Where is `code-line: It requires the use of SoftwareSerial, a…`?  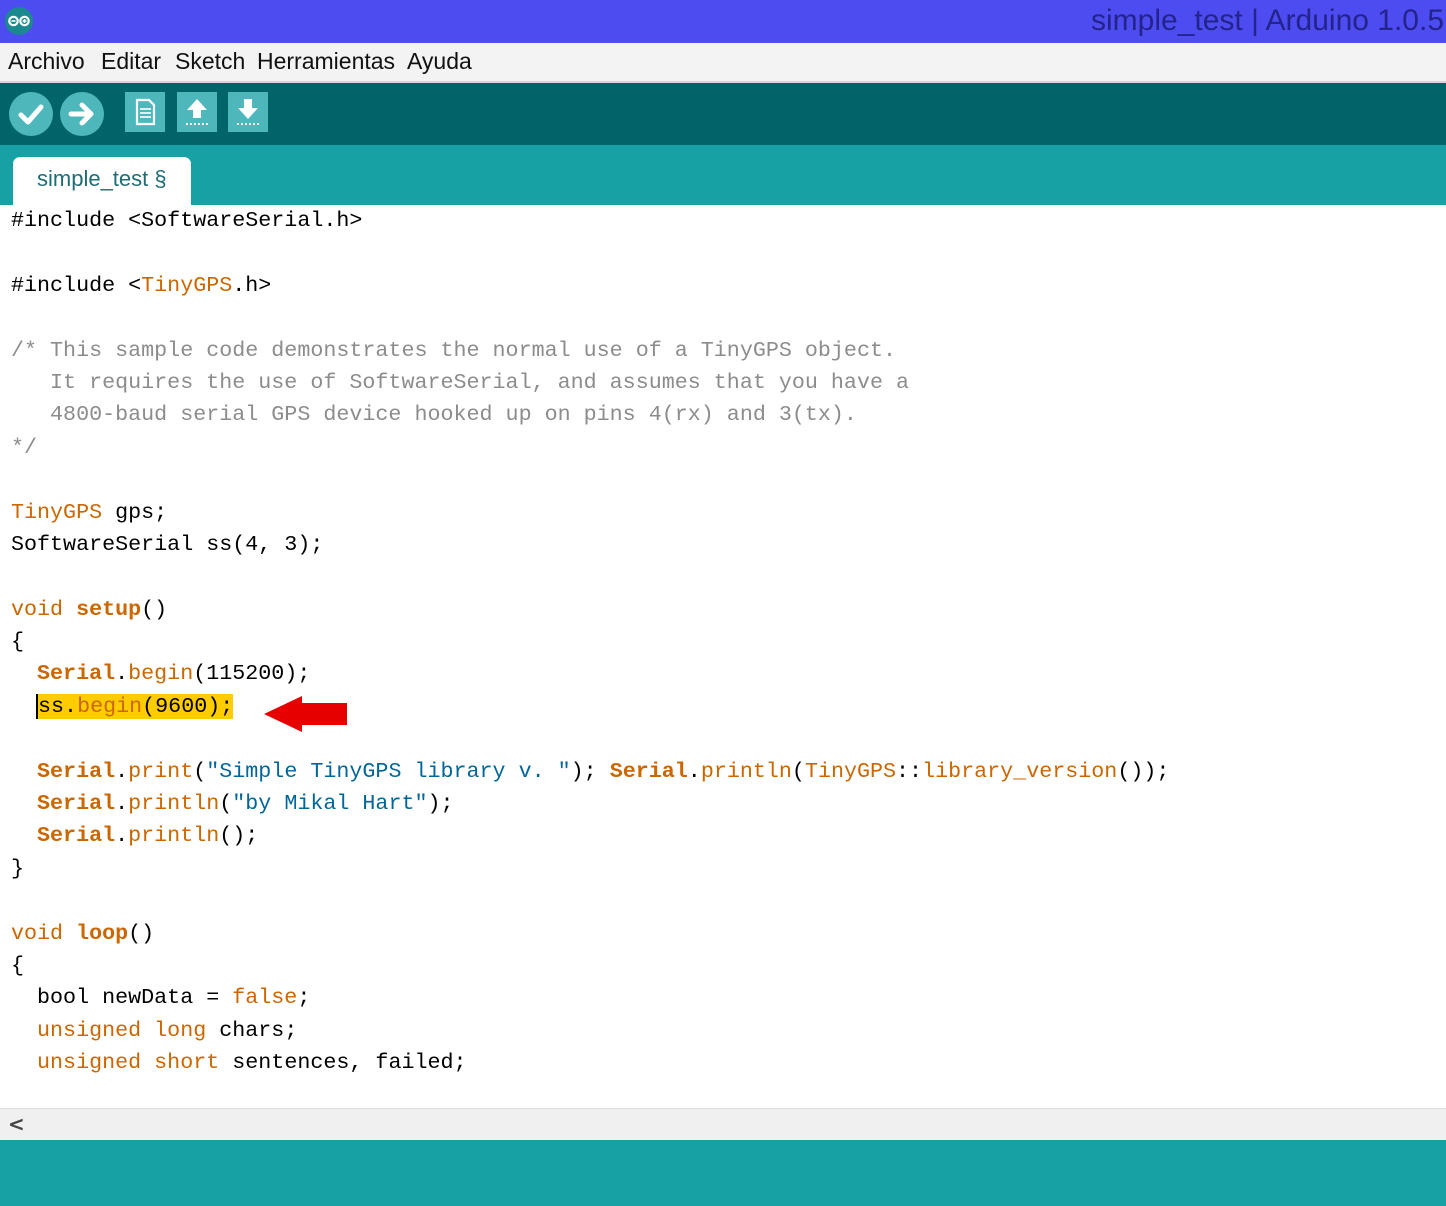
code-line: It requires the use of SoftwareSerial, a… is located at coordinates (590, 383).